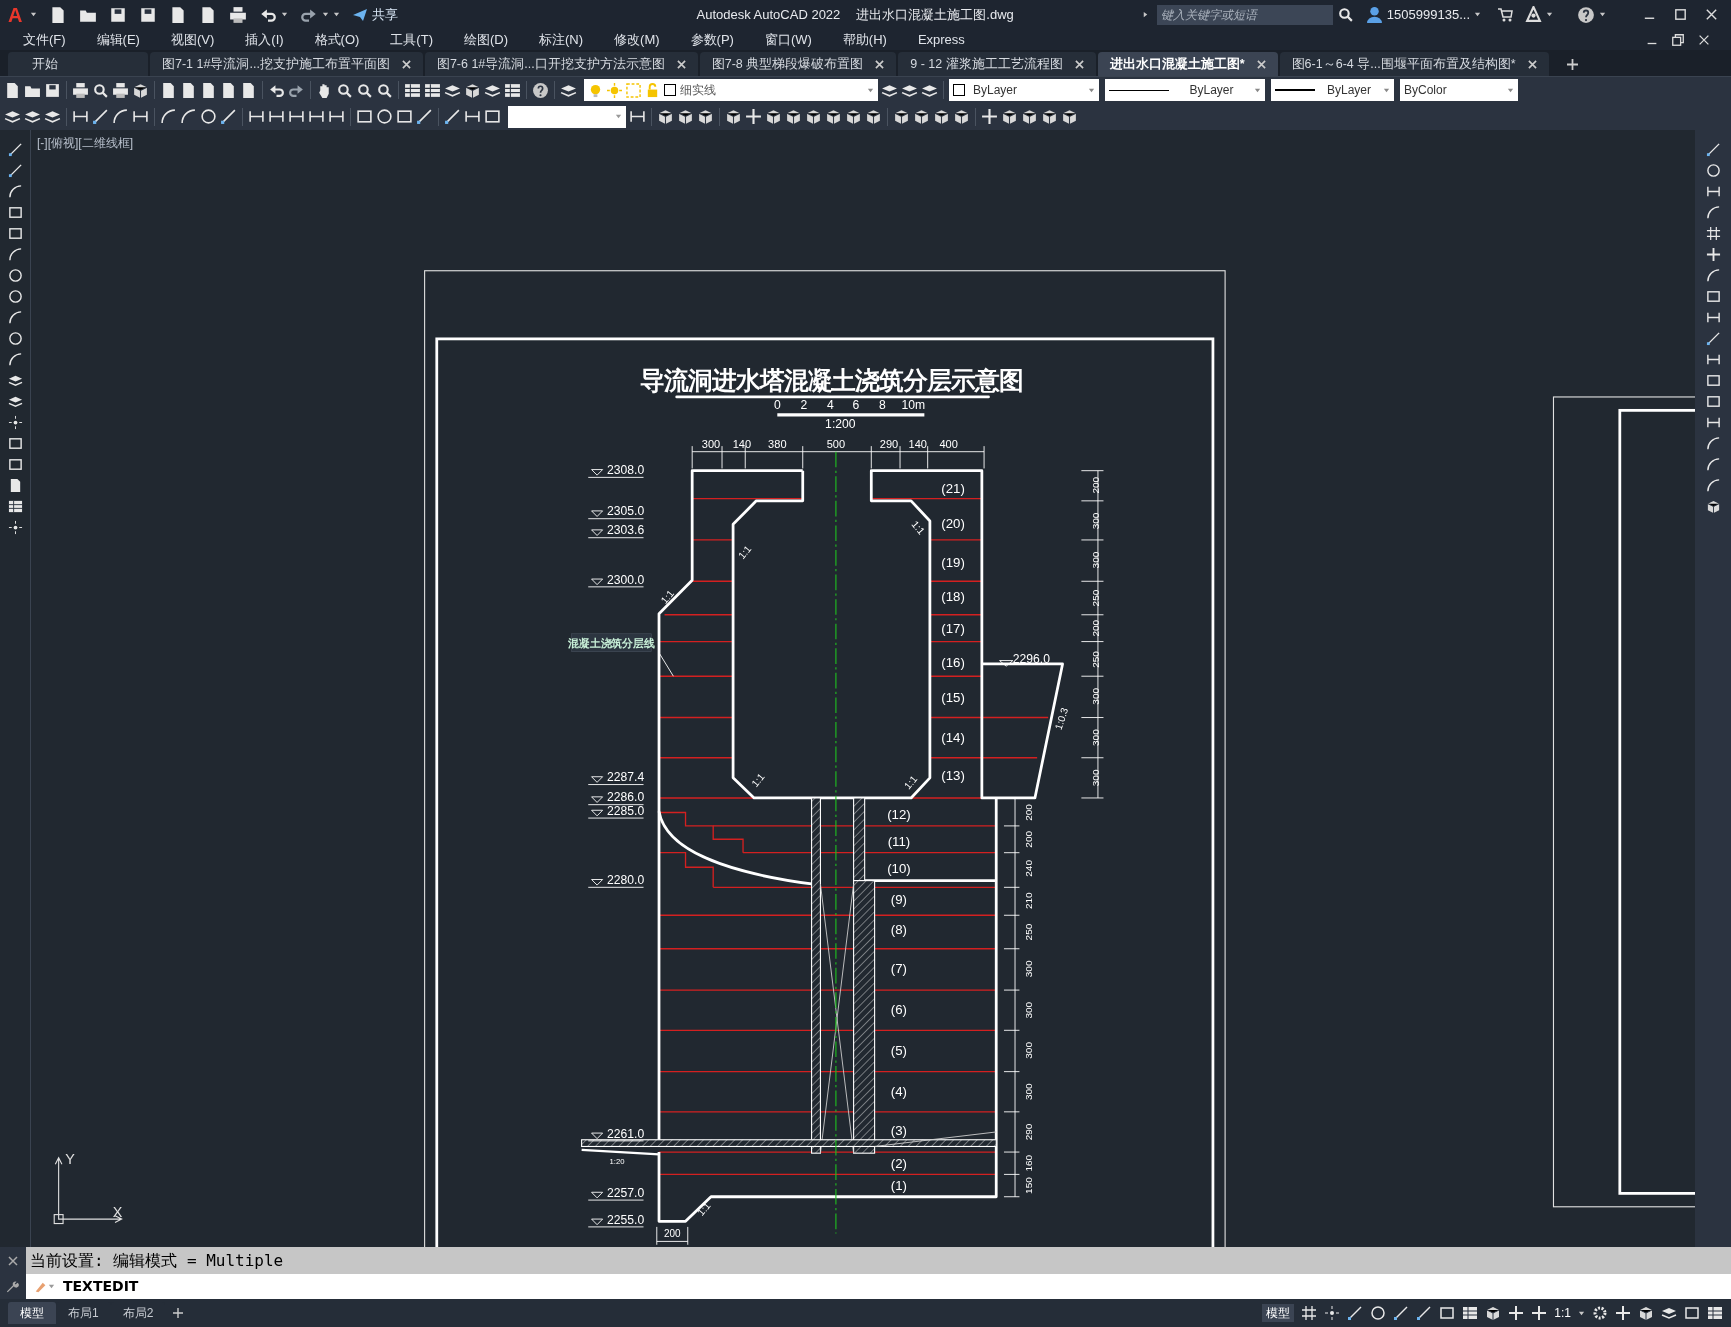  I want to click on lineweight-dropdown: ByLayer, so click(1332, 90).